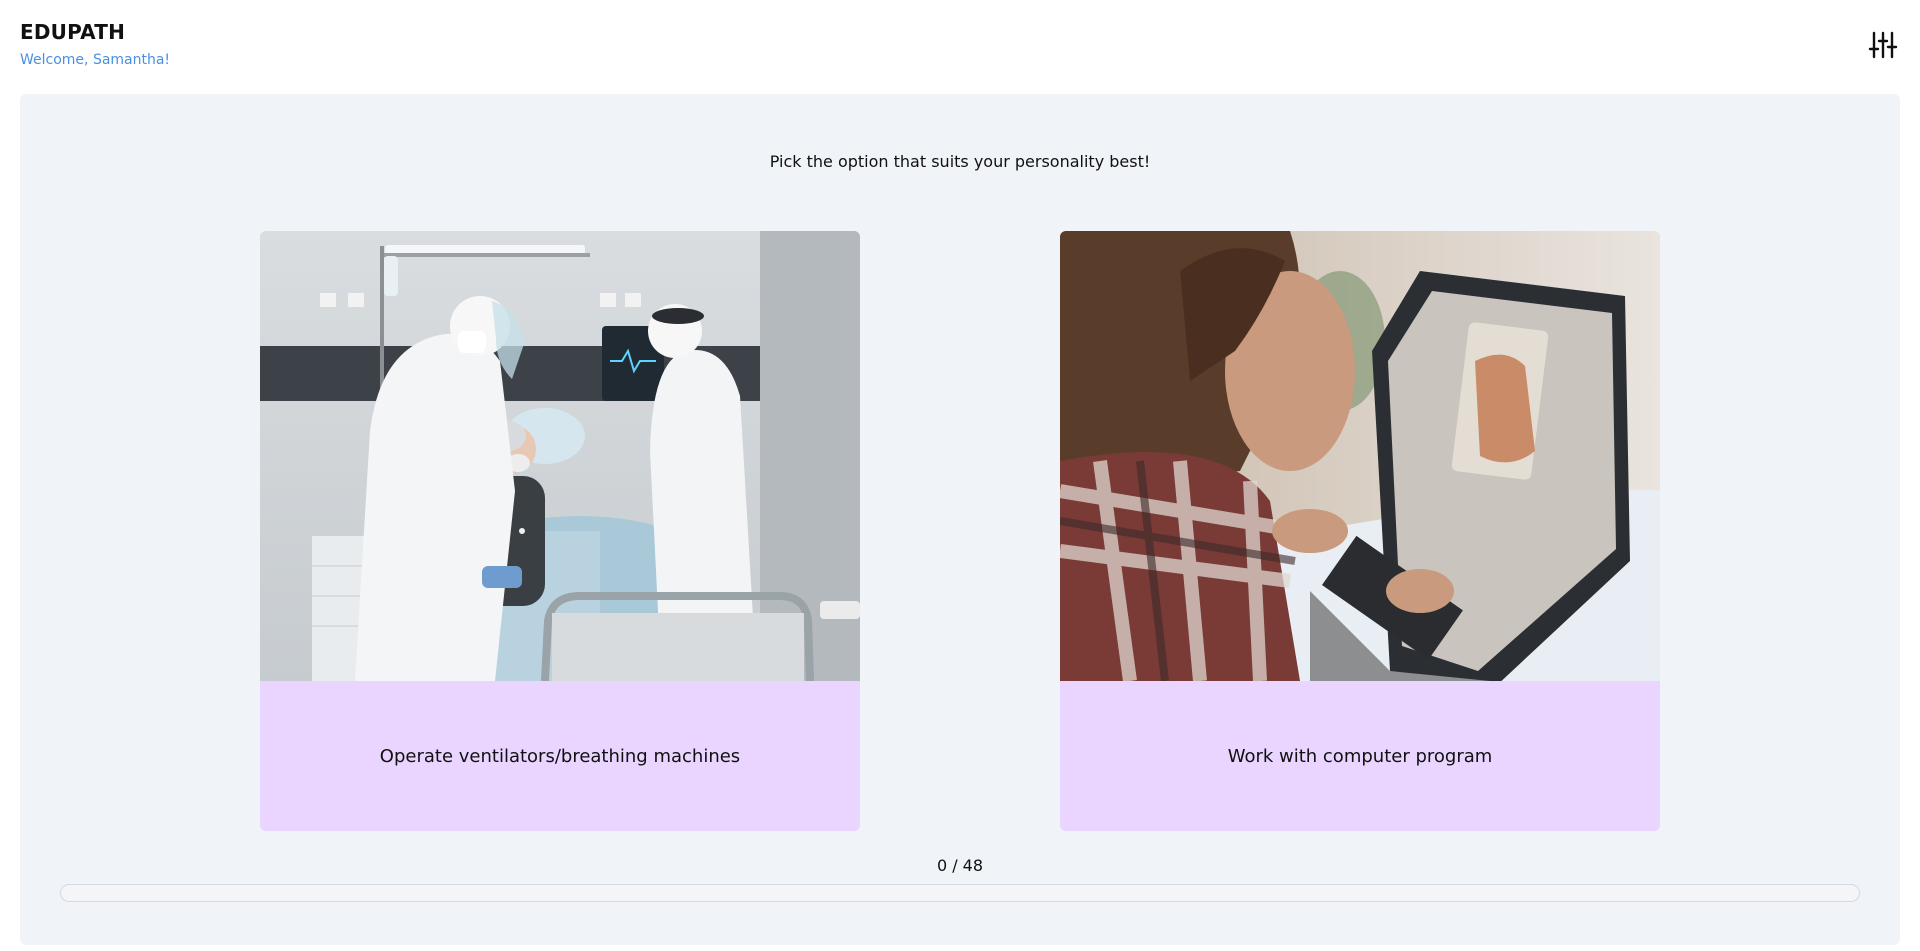 The width and height of the screenshot is (1920, 951). Describe the element at coordinates (1360, 756) in the screenshot. I see `option-label: Work with computer program` at that location.